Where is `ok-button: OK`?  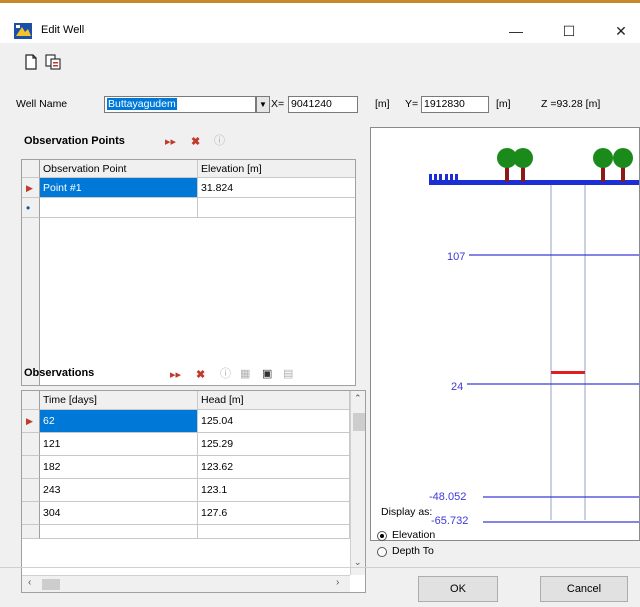
ok-button: OK is located at coordinates (458, 589).